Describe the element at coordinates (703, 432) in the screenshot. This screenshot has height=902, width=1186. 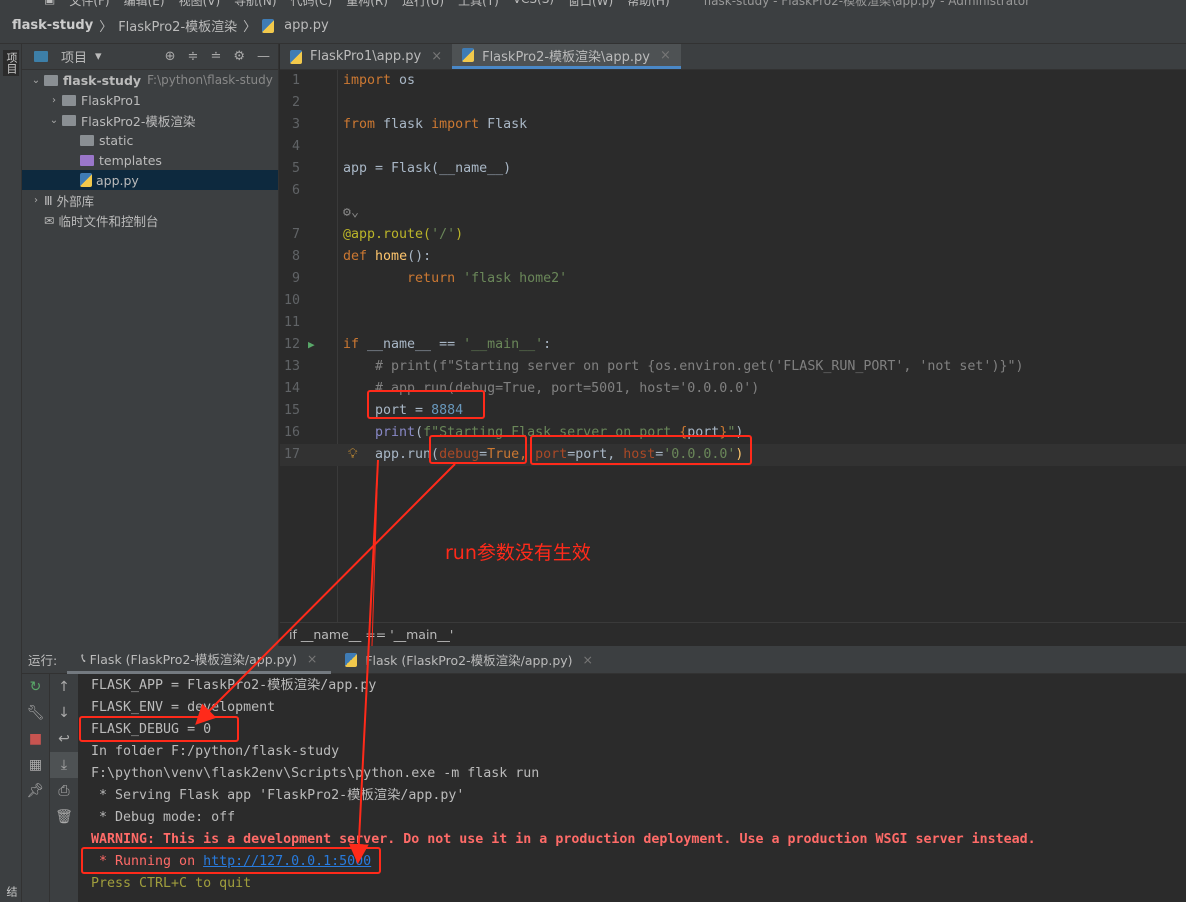
I see `code-token: port` at that location.